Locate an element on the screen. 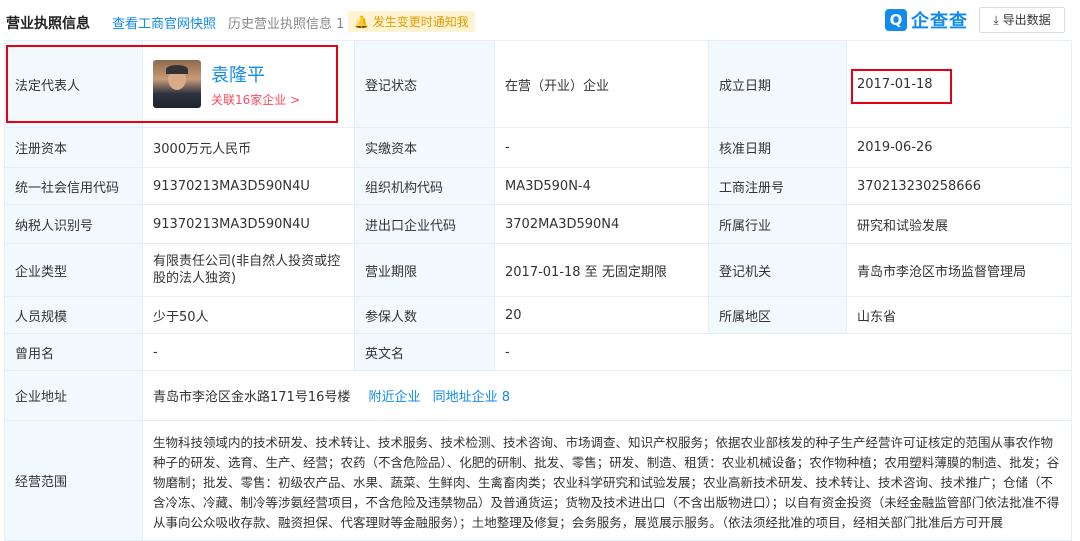  notify-label: 发生变更时通知我 is located at coordinates (420, 22).